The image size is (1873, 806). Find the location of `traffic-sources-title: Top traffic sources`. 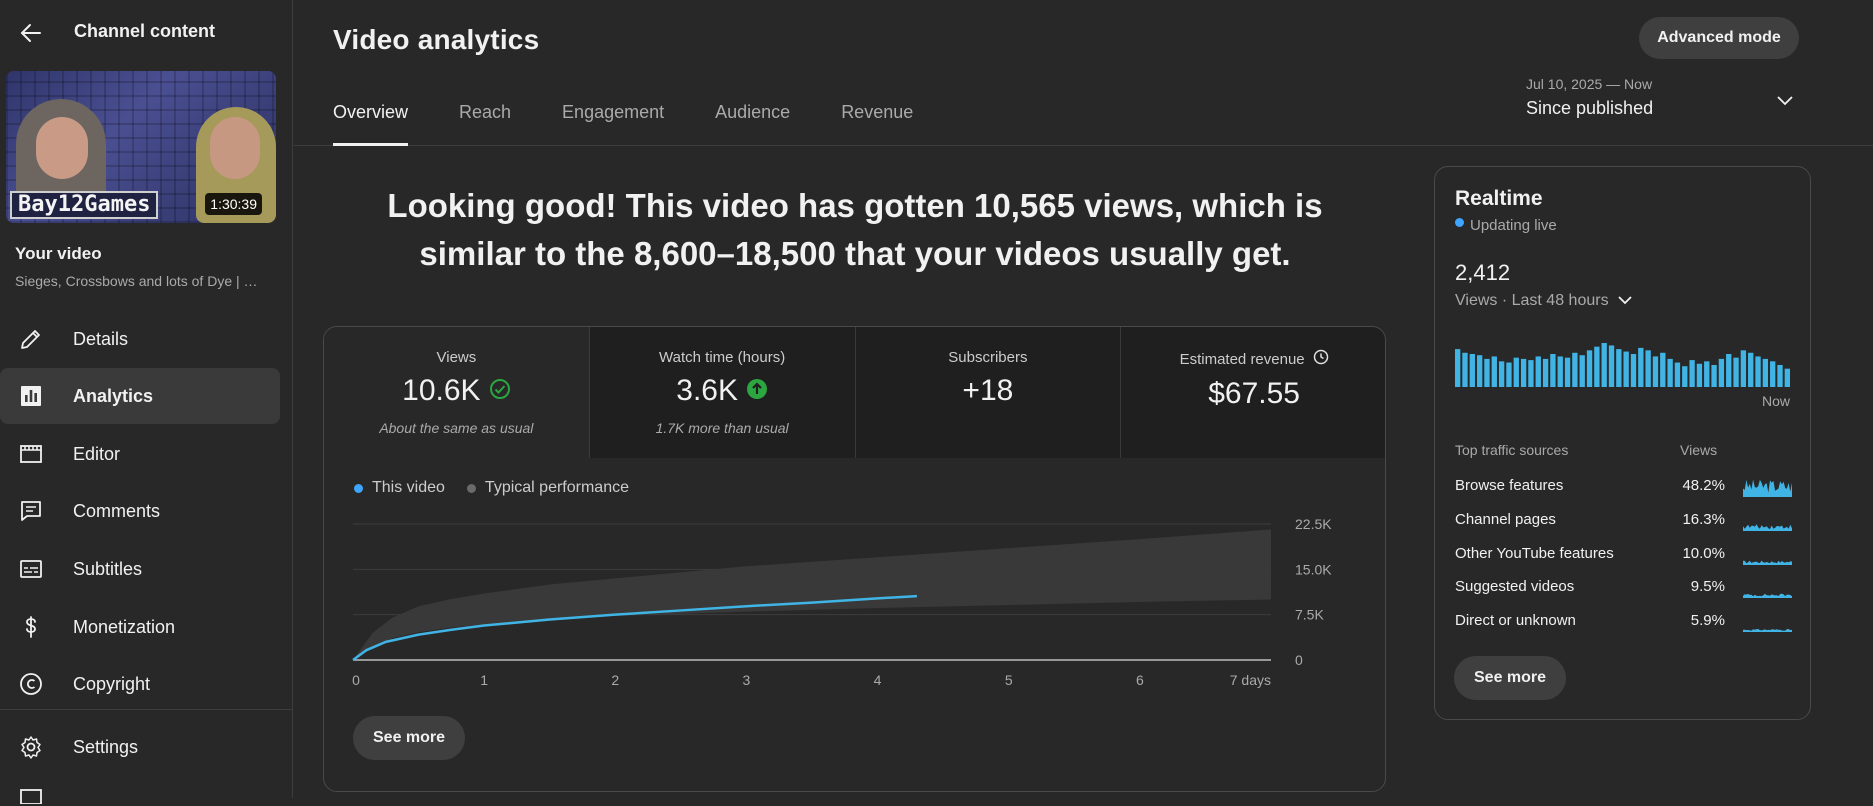

traffic-sources-title: Top traffic sources is located at coordinates (1512, 450).